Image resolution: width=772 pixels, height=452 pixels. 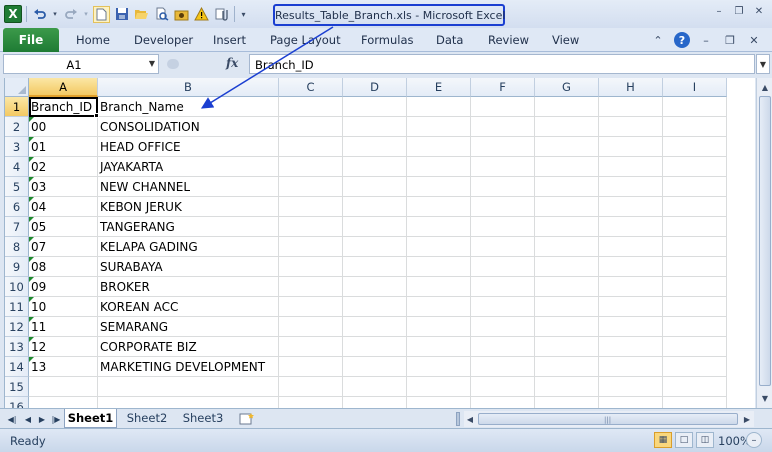 I want to click on cell: 04, so click(x=63, y=207).